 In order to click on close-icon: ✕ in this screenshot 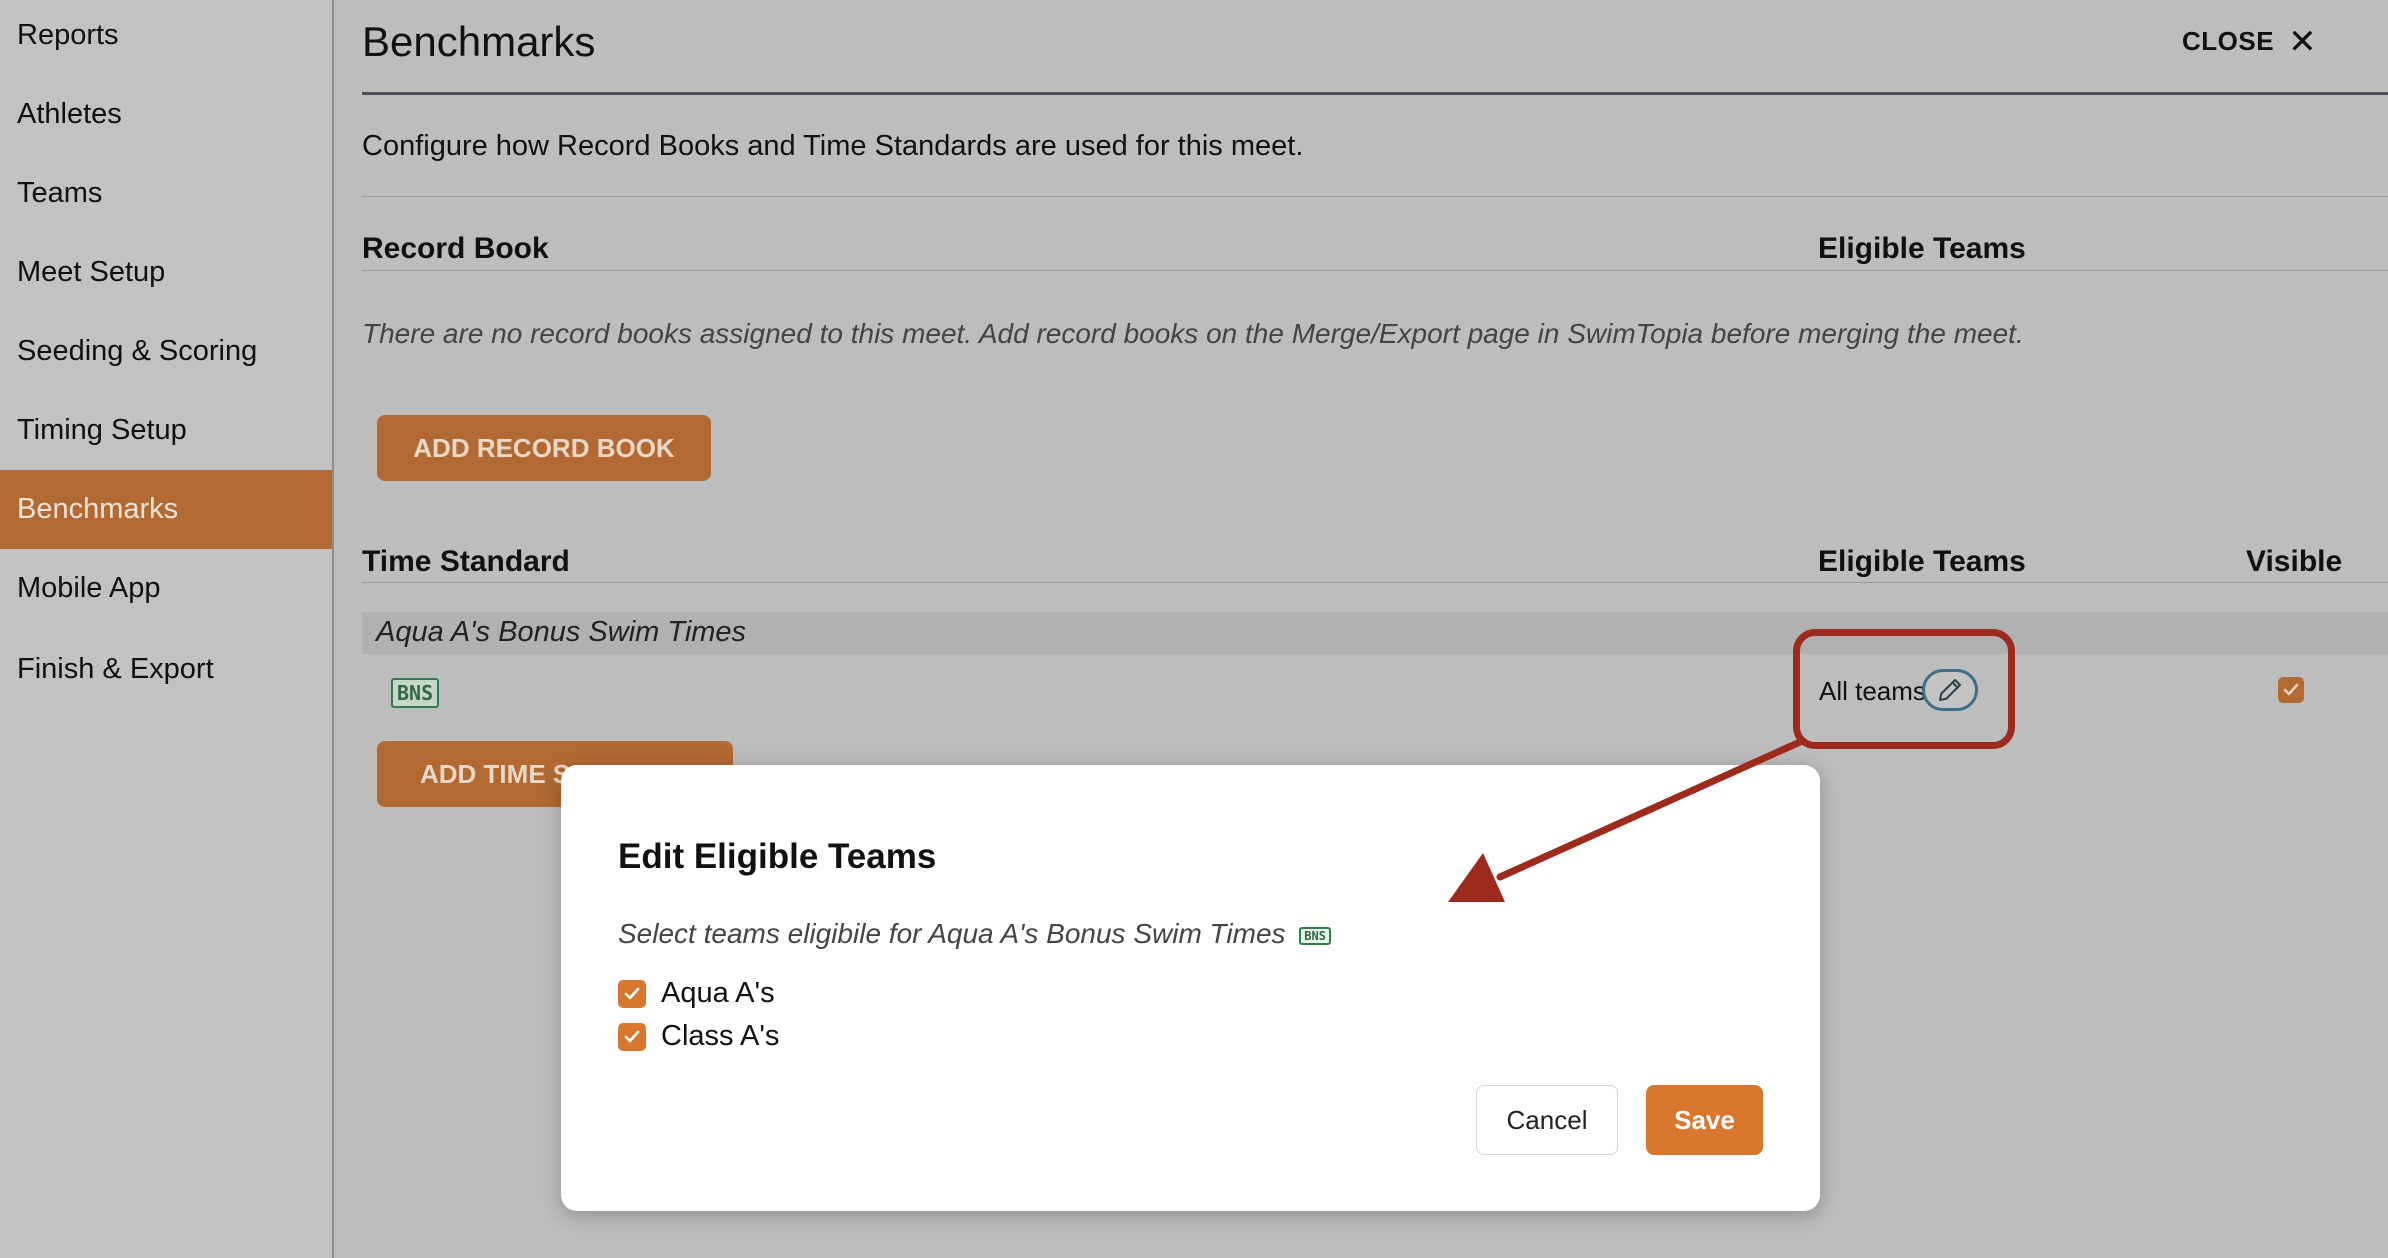, I will do `click(2303, 41)`.